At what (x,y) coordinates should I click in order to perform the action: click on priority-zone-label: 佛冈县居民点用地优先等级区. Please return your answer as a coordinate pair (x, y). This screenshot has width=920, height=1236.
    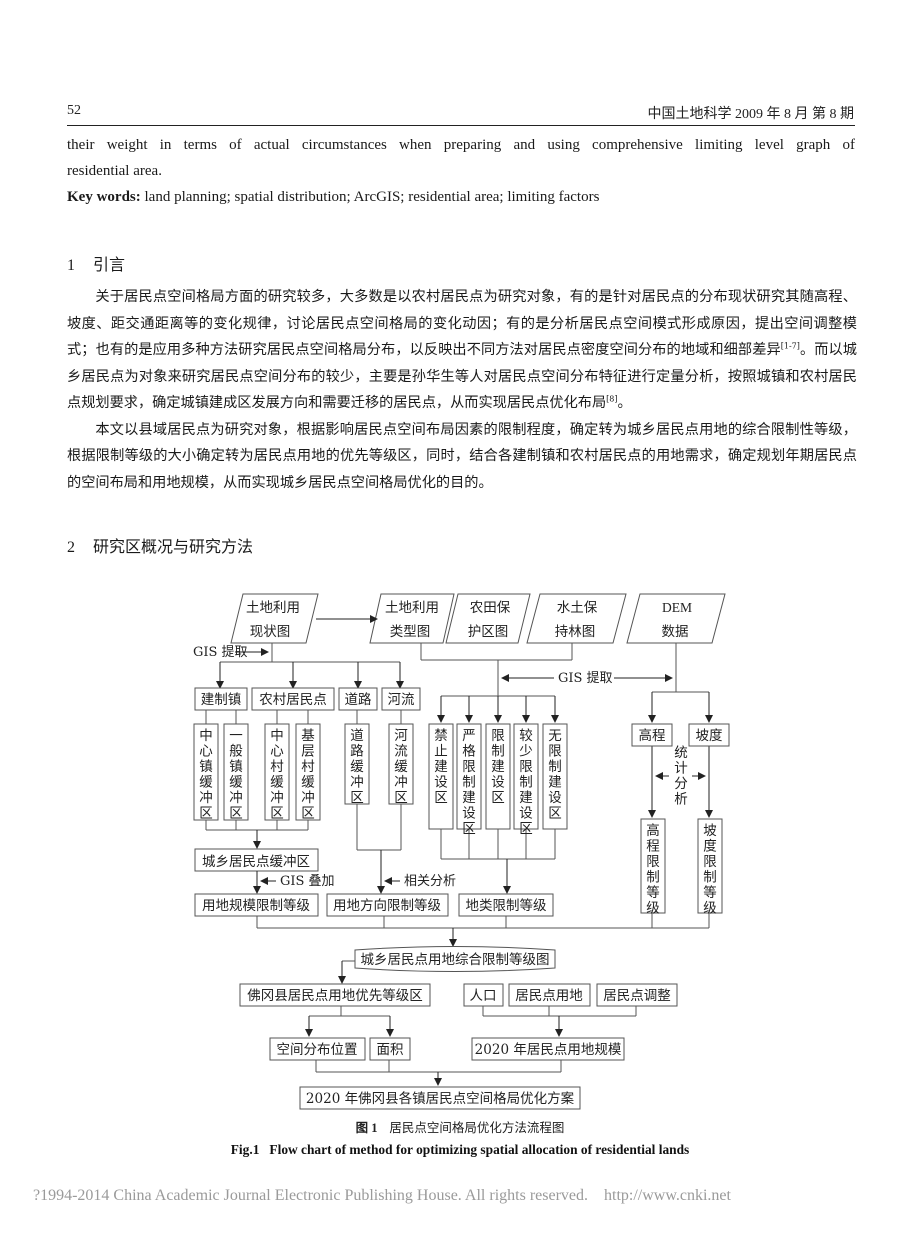
    Looking at the image, I should click on (335, 995).